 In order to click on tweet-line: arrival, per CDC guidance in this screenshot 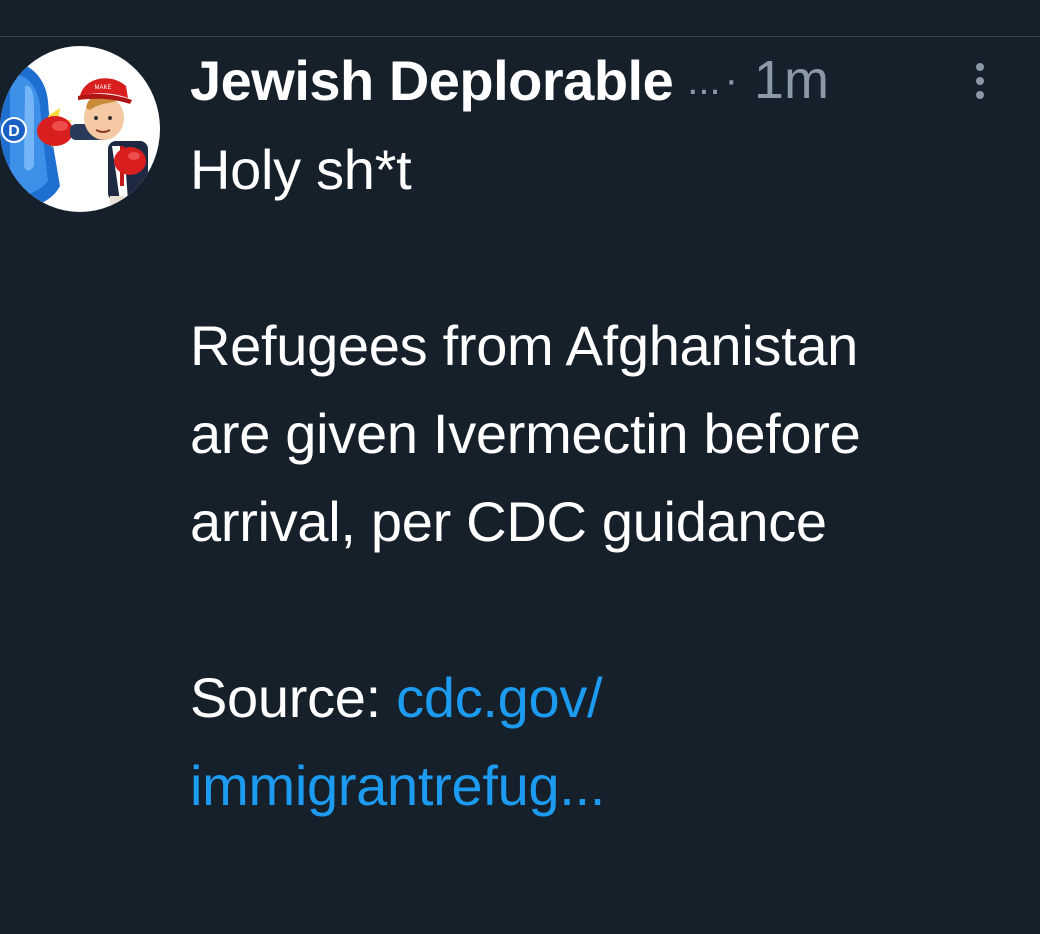, I will do `click(508, 521)`.